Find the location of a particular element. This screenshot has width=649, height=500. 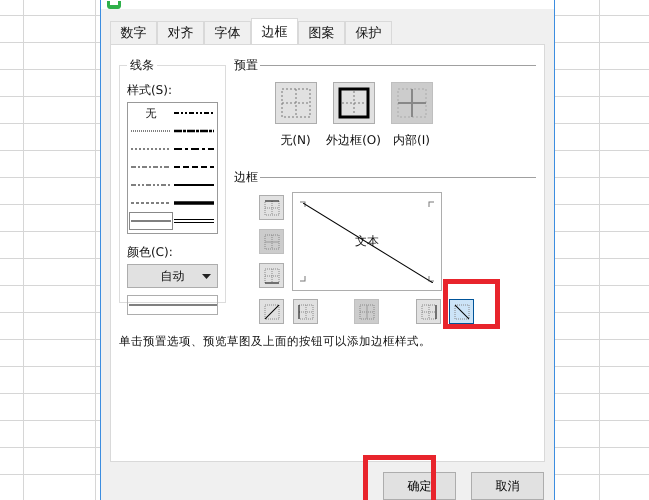

preset-button is located at coordinates (353, 103).